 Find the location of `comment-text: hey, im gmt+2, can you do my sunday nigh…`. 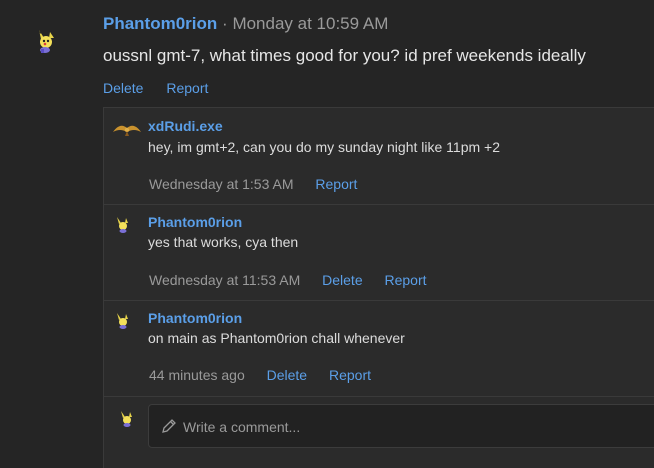

comment-text: hey, im gmt+2, can you do my sunday nigh… is located at coordinates (324, 147).